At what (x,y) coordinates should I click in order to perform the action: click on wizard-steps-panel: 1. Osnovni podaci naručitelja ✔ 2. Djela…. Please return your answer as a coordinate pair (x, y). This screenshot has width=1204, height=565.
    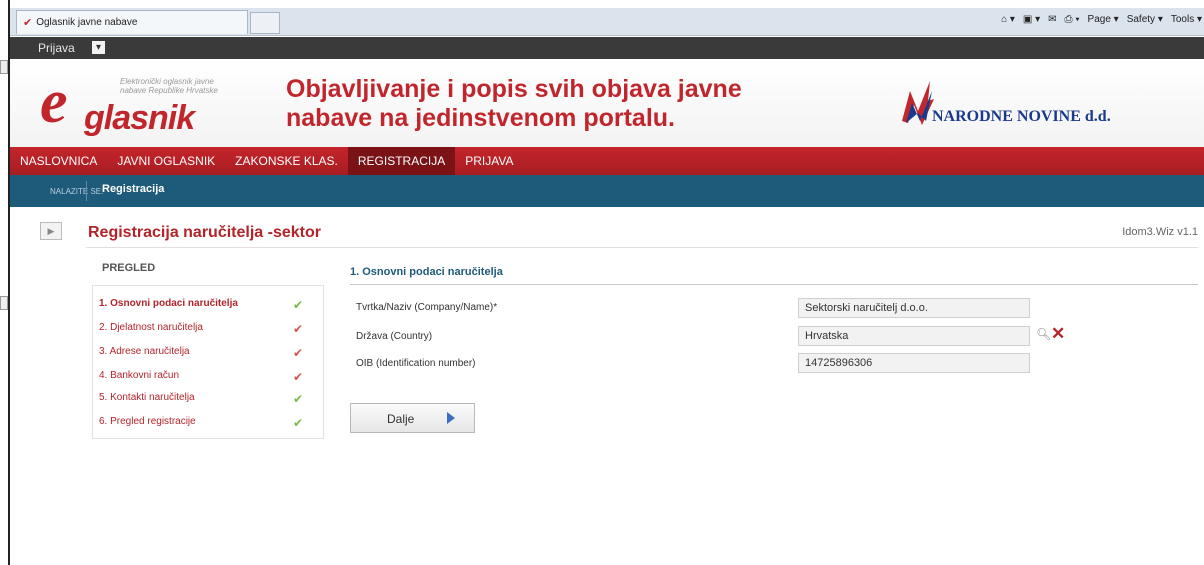
    Looking at the image, I should click on (208, 362).